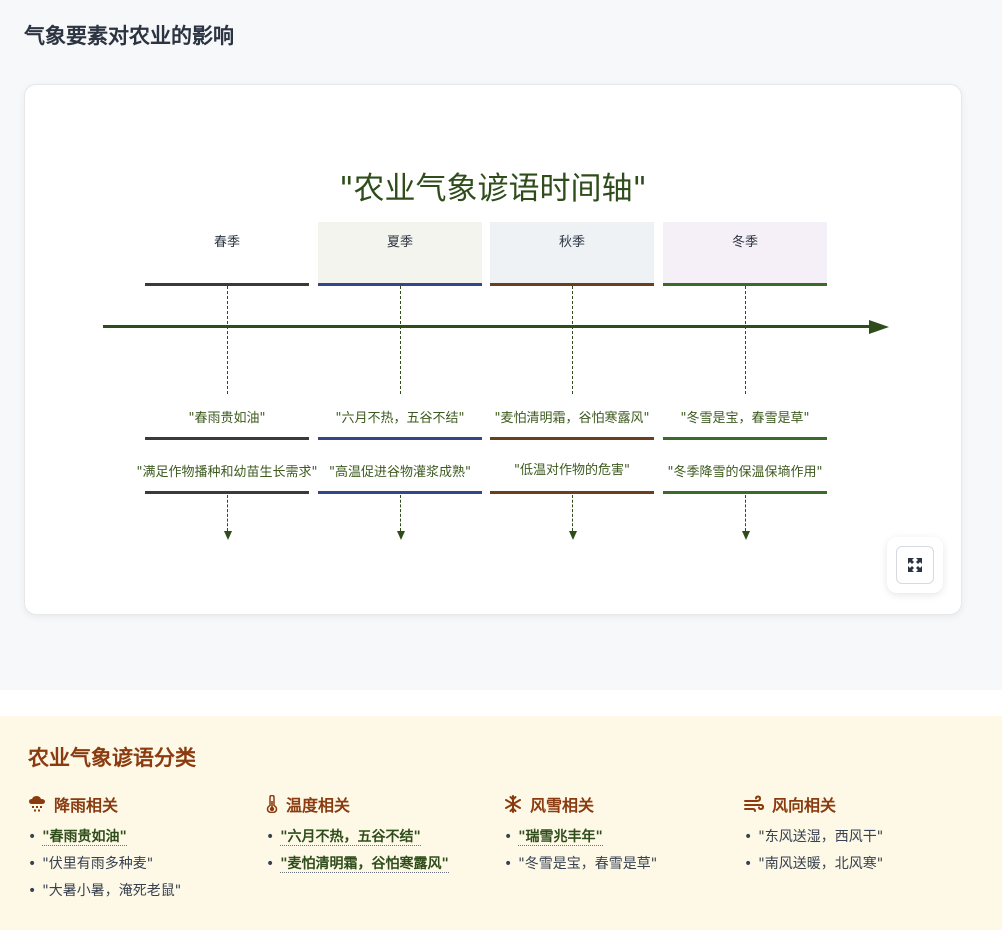 This screenshot has width=1002, height=930. I want to click on proverb-list: • "春雨贵如油" • "伏里有雨多种麦" • "大暑小暑，淹死老鼠", so click(104, 866).